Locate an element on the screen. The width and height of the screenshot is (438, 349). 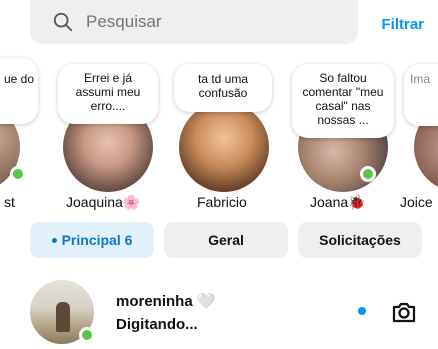
tab-label: Geral is located at coordinates (226, 240).